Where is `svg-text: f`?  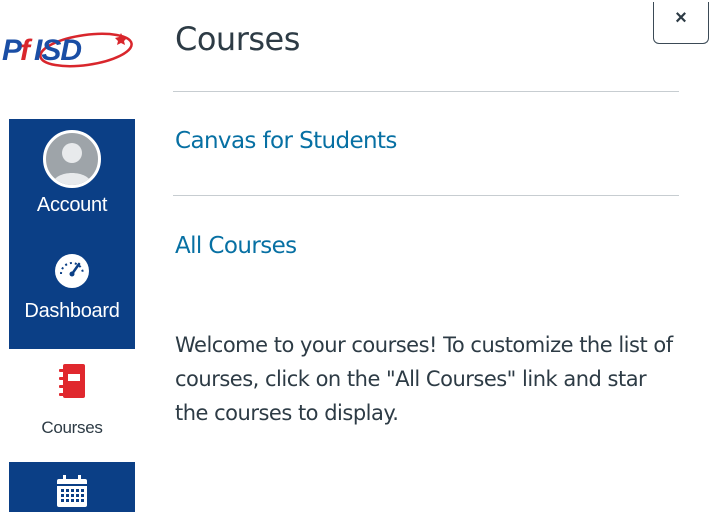
svg-text: f is located at coordinates (26, 50).